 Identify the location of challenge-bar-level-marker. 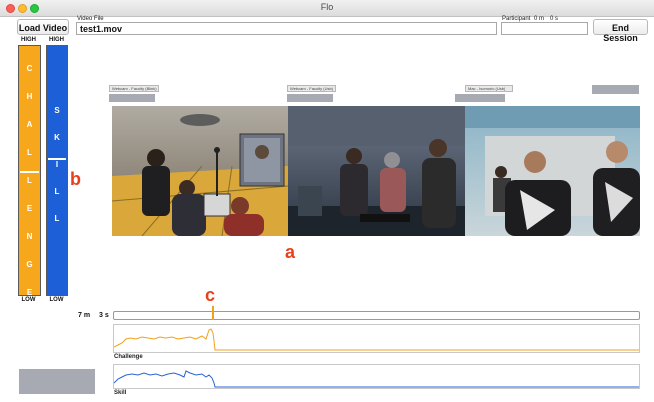
(29, 172).